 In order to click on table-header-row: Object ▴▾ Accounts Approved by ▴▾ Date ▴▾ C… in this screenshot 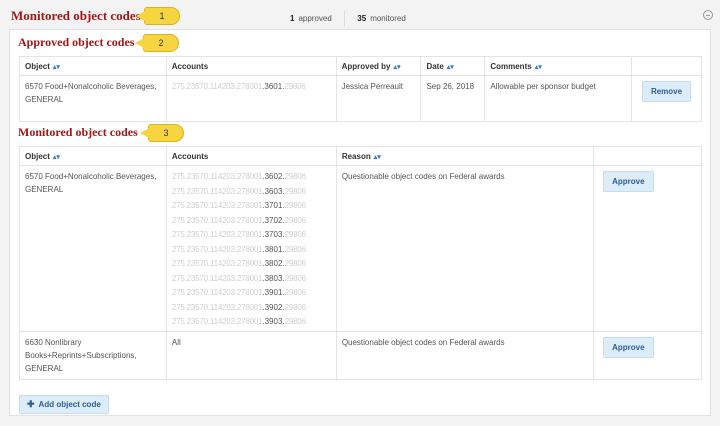, I will do `click(360, 66)`.